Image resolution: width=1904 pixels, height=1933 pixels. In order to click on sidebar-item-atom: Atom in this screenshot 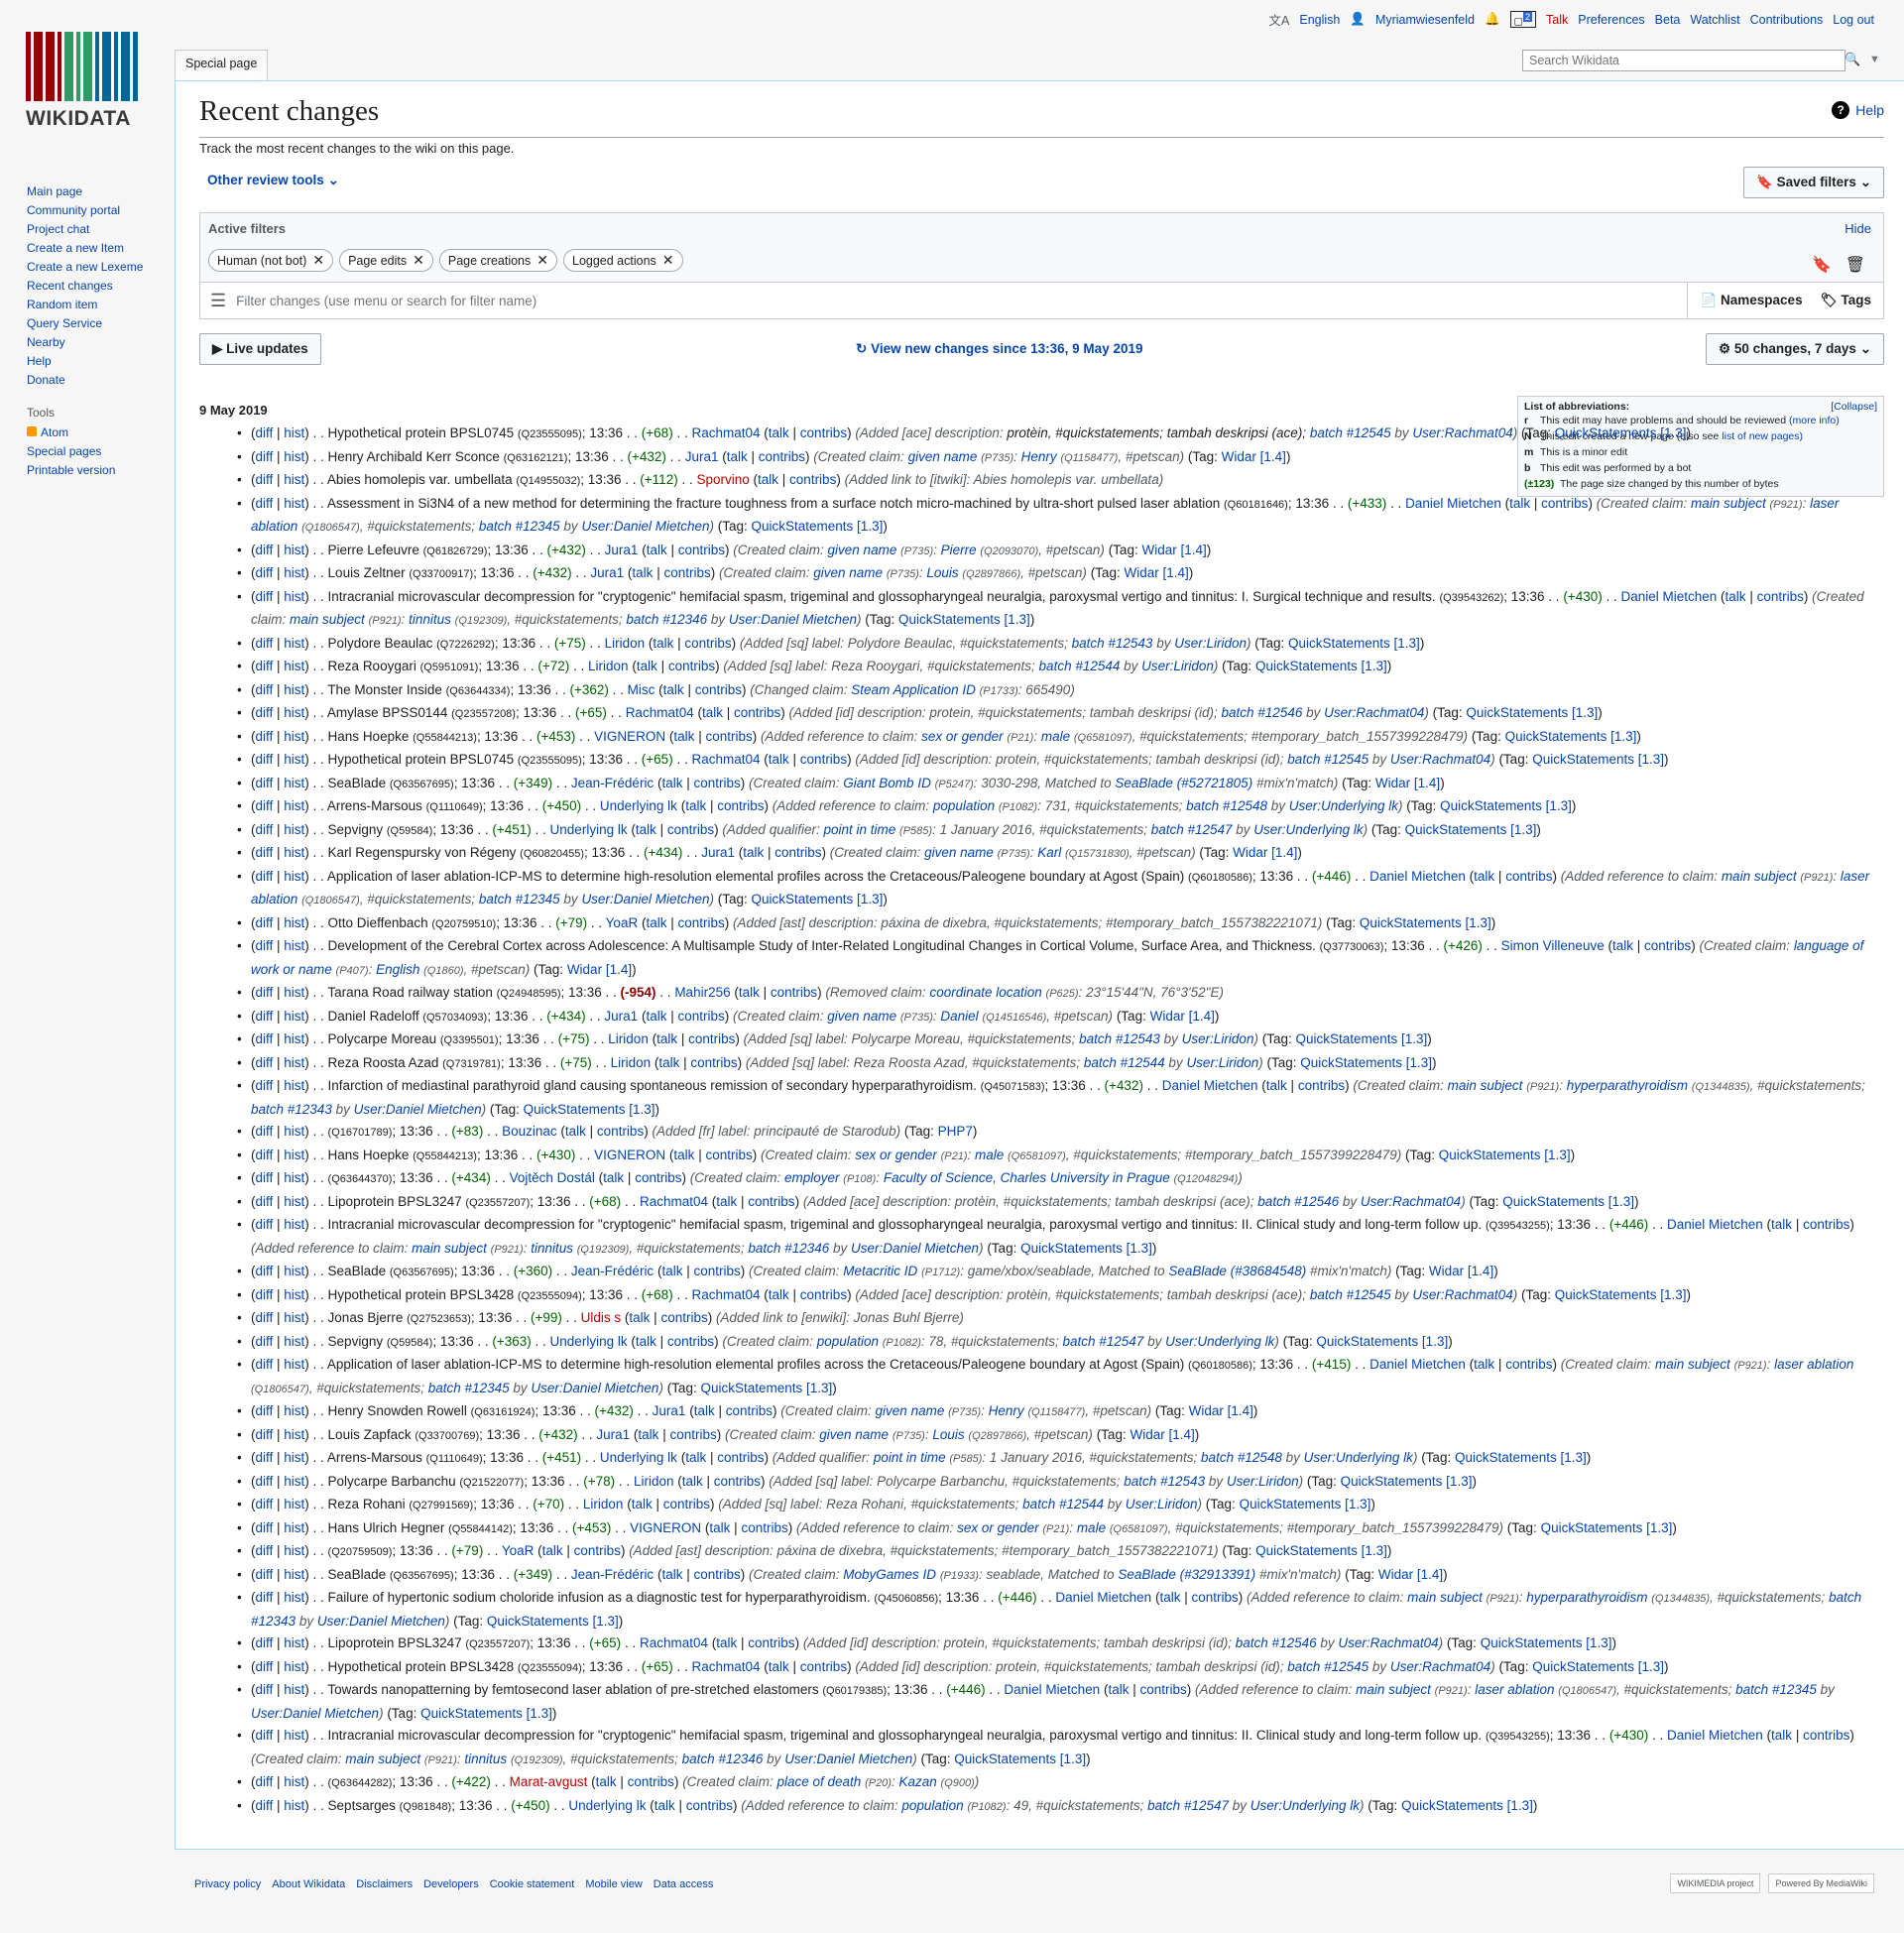, I will do `click(54, 432)`.